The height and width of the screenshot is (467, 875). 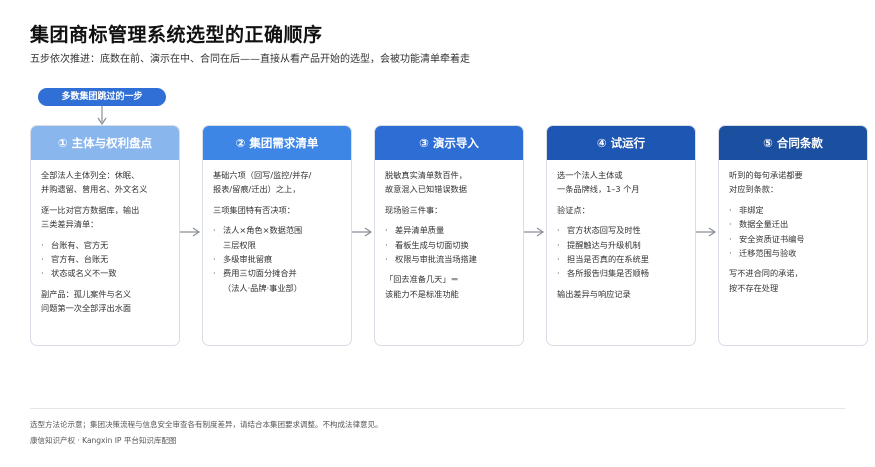 I want to click on step-1-list: · 台账有、官方无 · 官方有、台账无 · 状态或名义不一致, so click(x=105, y=259).